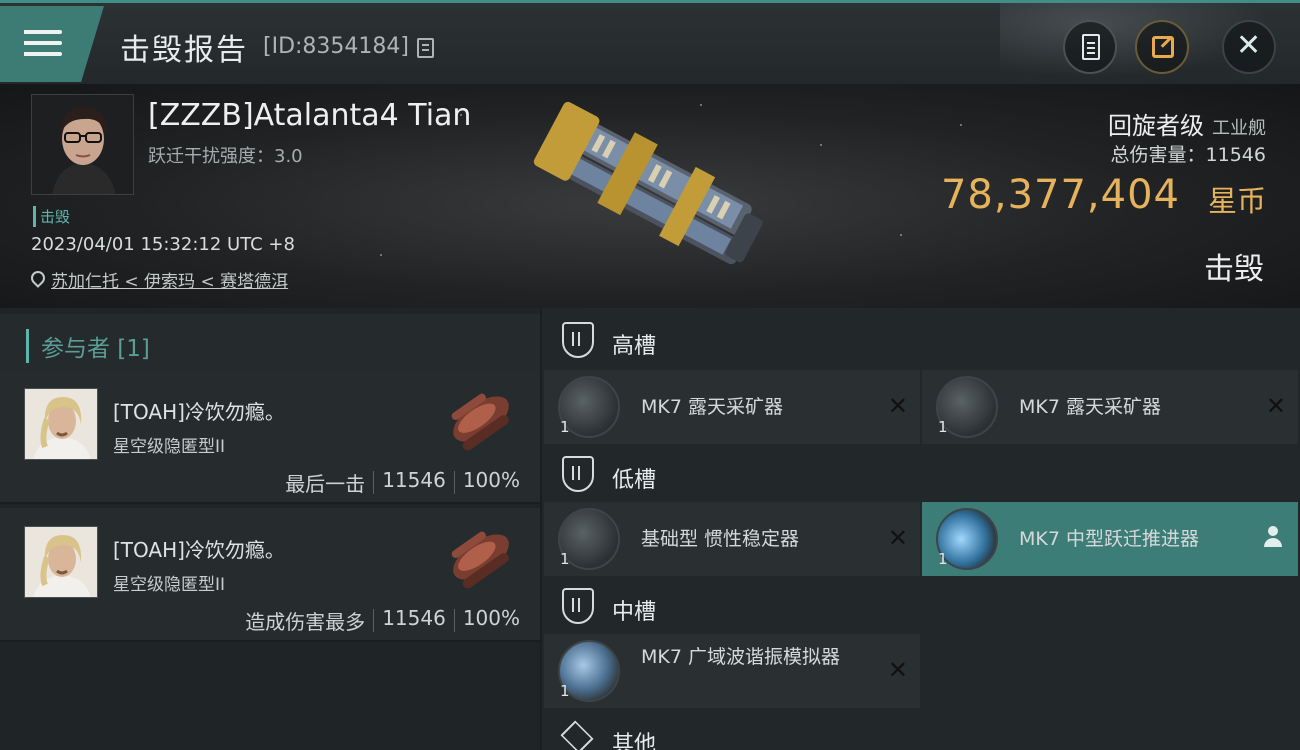 The width and height of the screenshot is (1300, 750). Describe the element at coordinates (270, 575) in the screenshot. I see `attacker-row: [TOAH]冷饮勿瘾。 星空级隐匿型II 造成伤害最多 11546 100%` at that location.